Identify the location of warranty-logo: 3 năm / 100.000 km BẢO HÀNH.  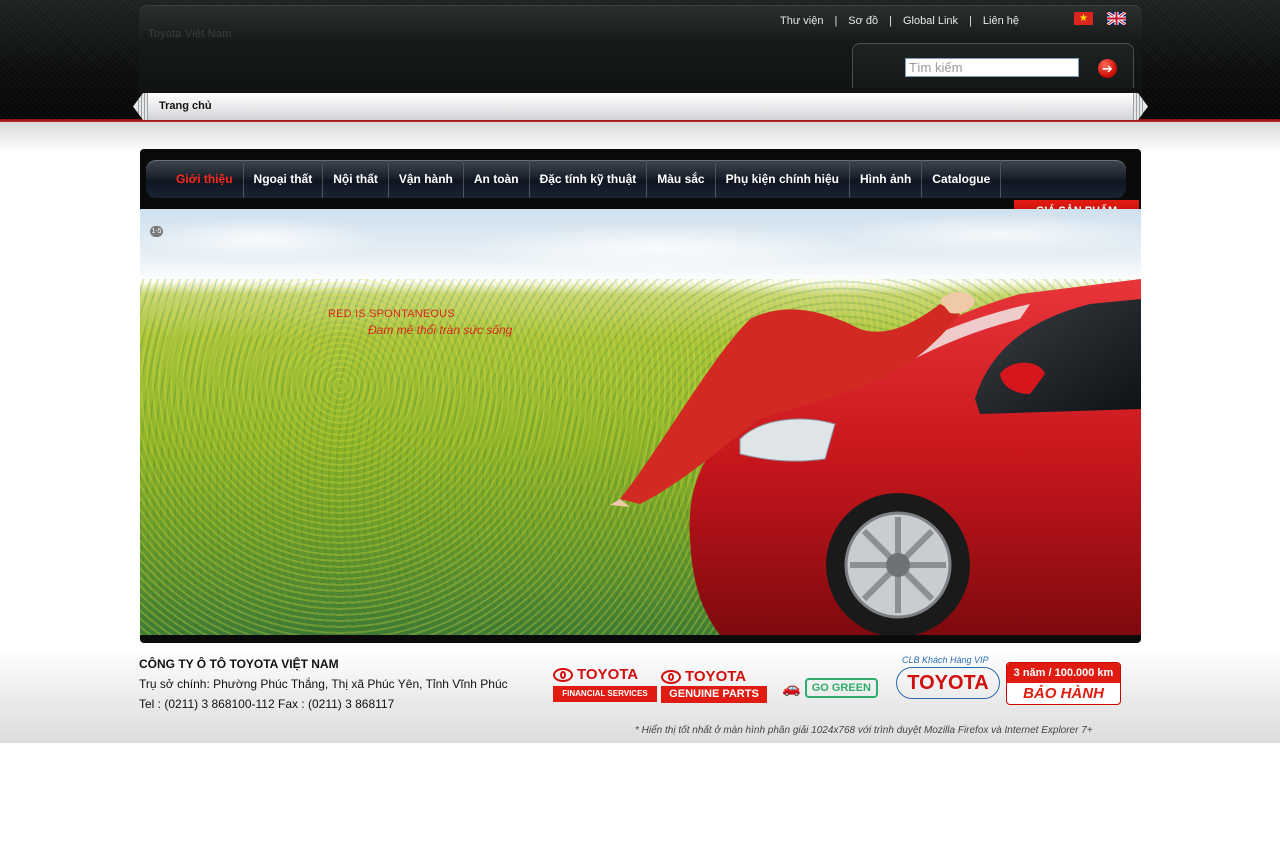
(1063, 683).